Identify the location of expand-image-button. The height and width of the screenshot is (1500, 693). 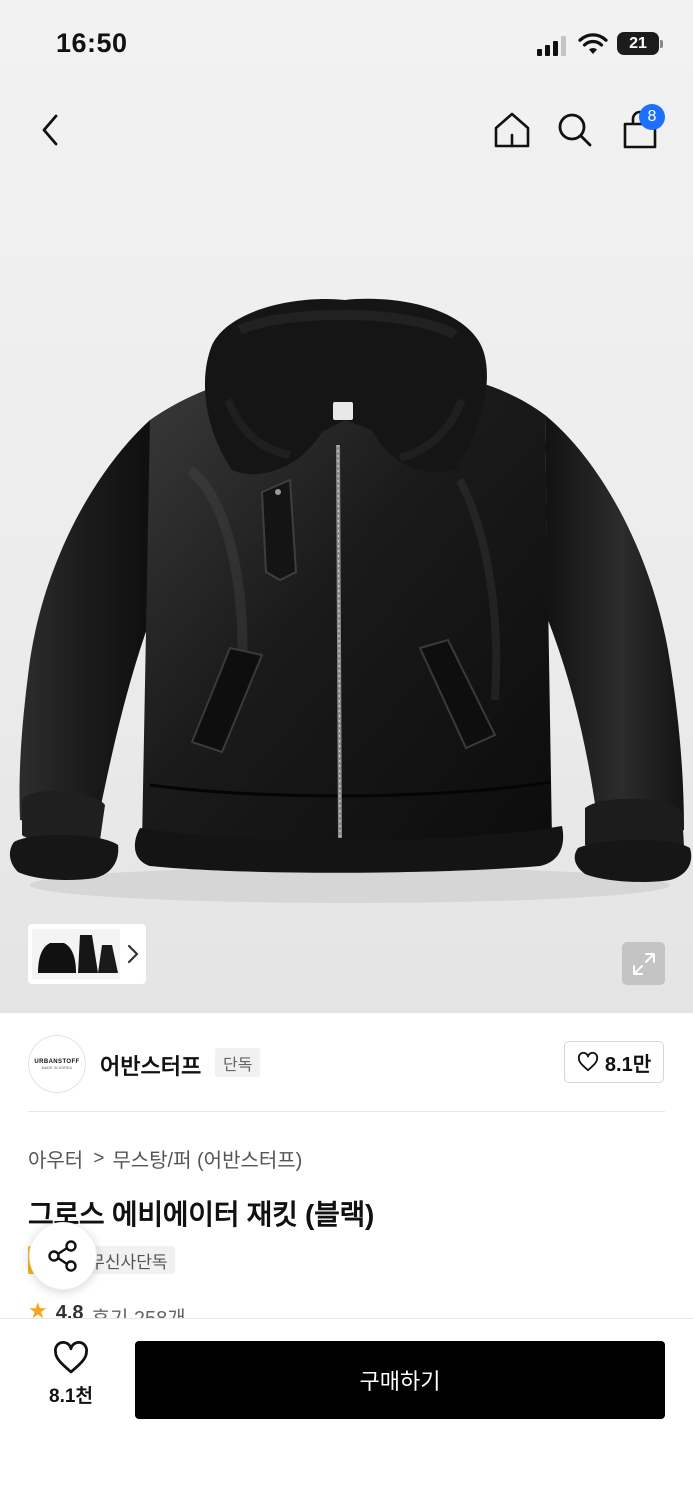
(643, 963).